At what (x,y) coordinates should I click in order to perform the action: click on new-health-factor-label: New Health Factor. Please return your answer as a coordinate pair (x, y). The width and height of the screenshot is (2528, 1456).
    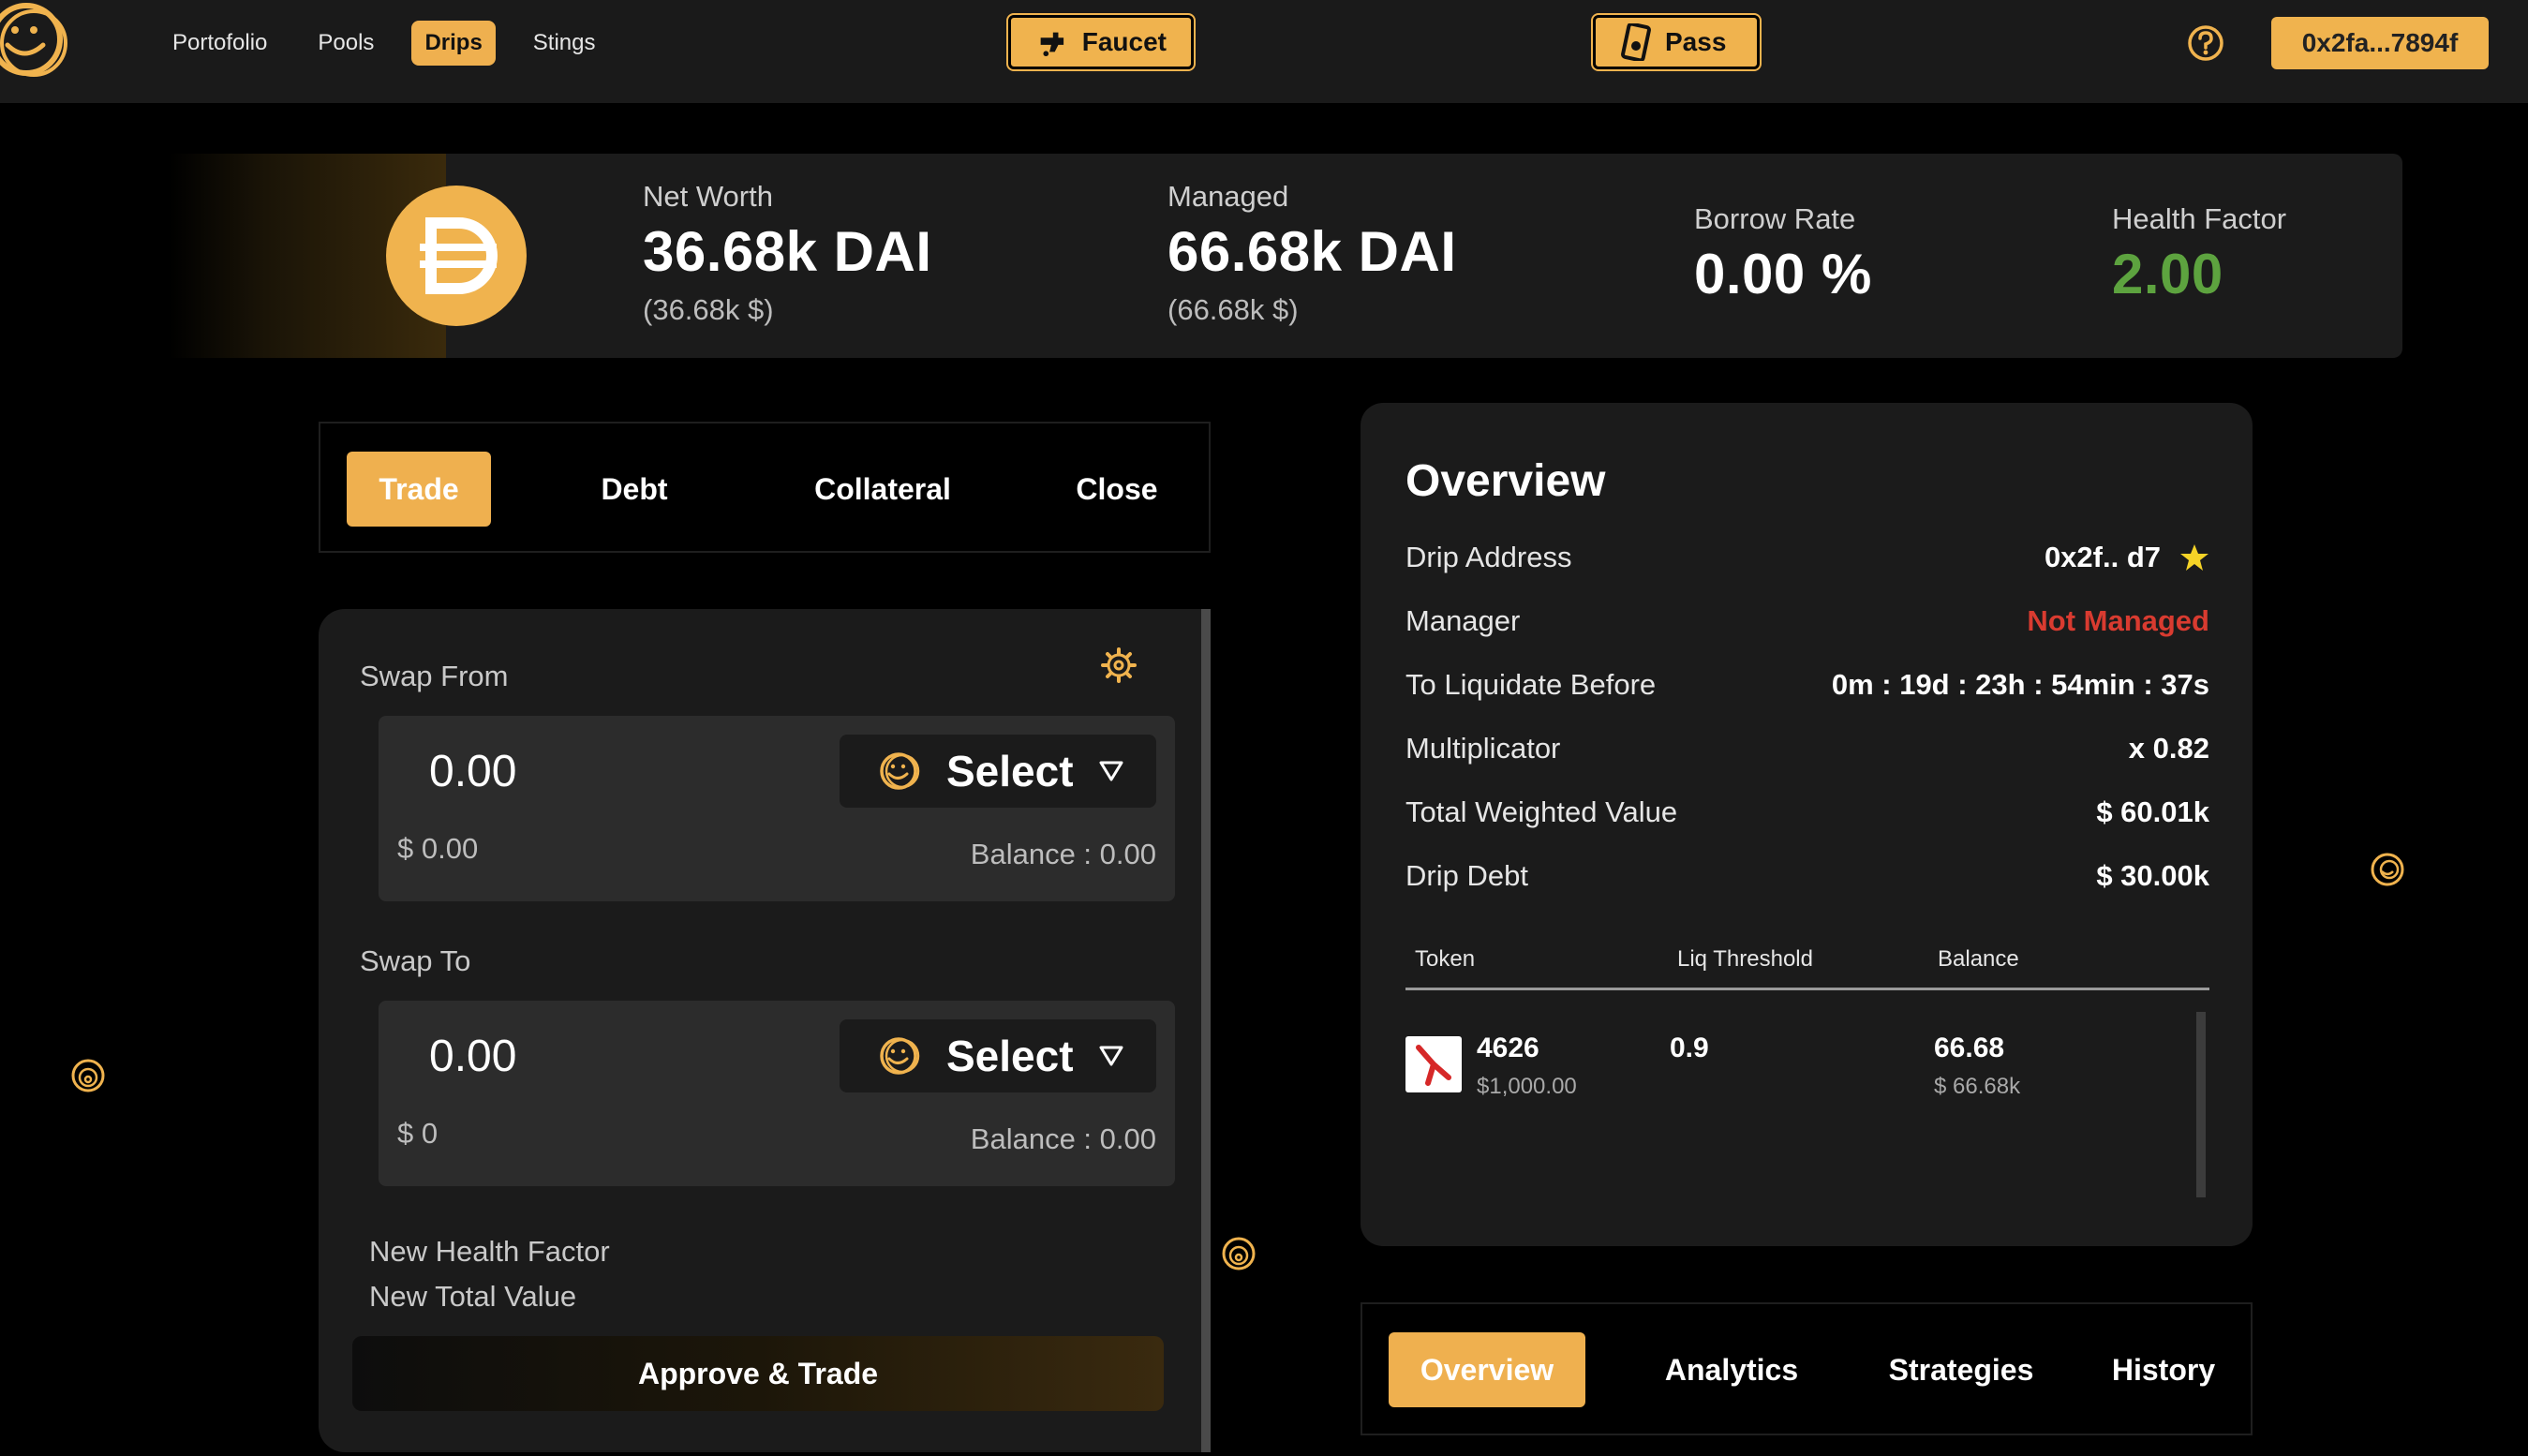
    Looking at the image, I should click on (489, 1251).